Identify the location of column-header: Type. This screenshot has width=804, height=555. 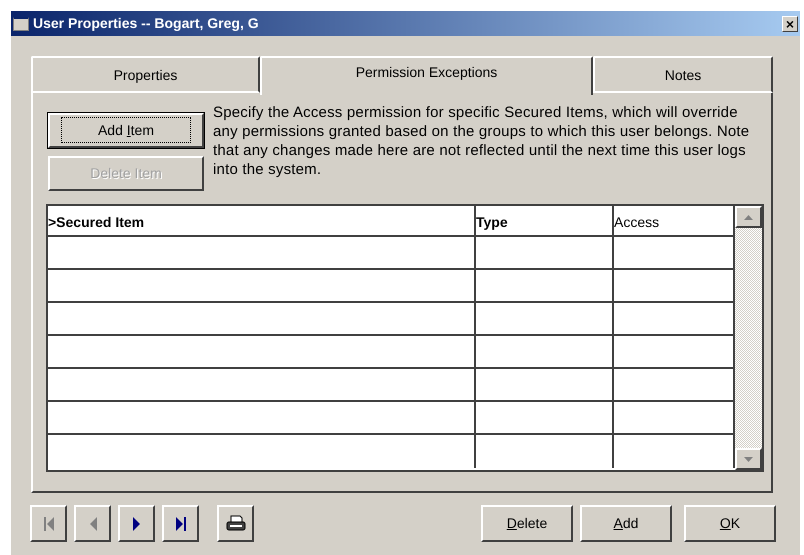
(545, 220).